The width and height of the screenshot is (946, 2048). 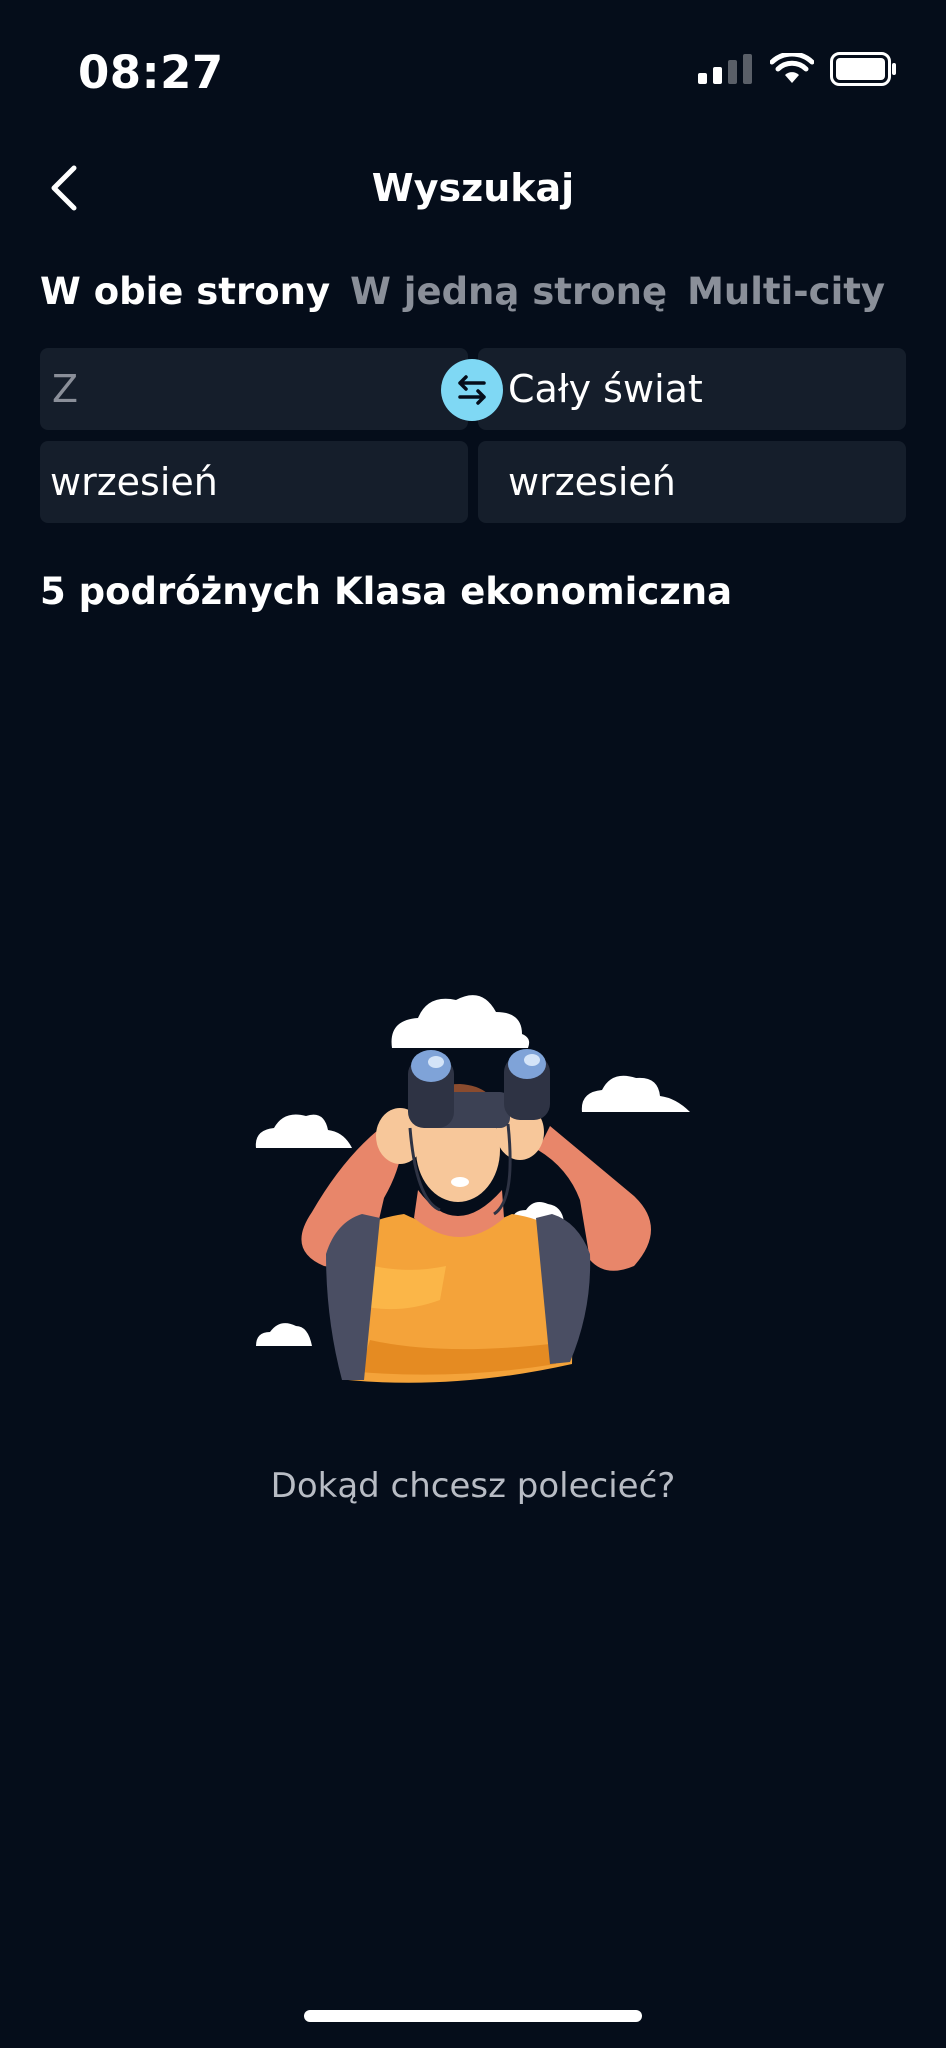 I want to click on return-date-field: wrzesień, so click(x=692, y=482).